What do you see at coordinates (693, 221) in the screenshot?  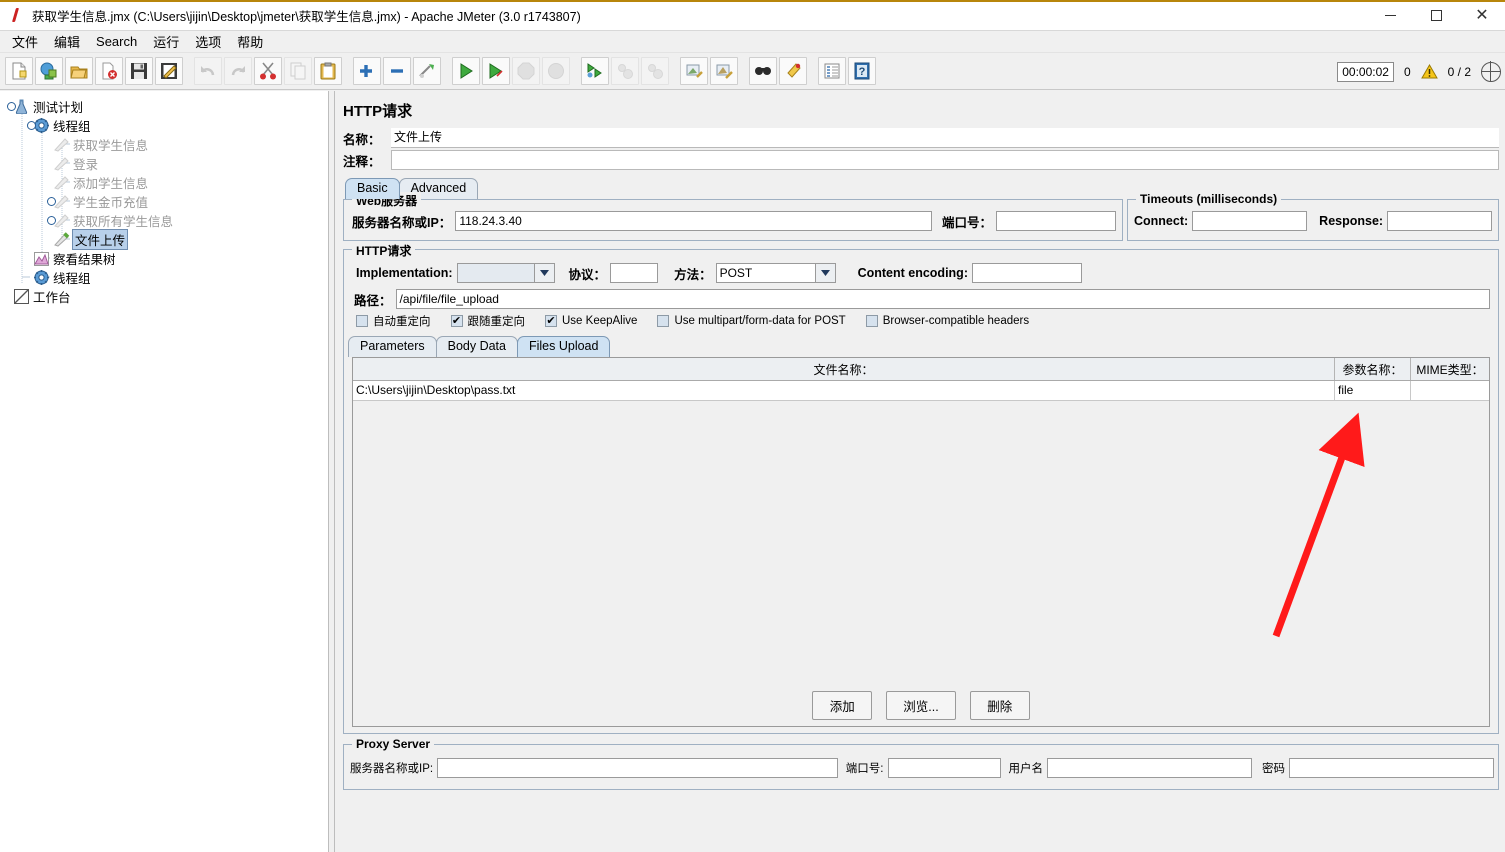 I see `server-host-input: 118.24.3.40` at bounding box center [693, 221].